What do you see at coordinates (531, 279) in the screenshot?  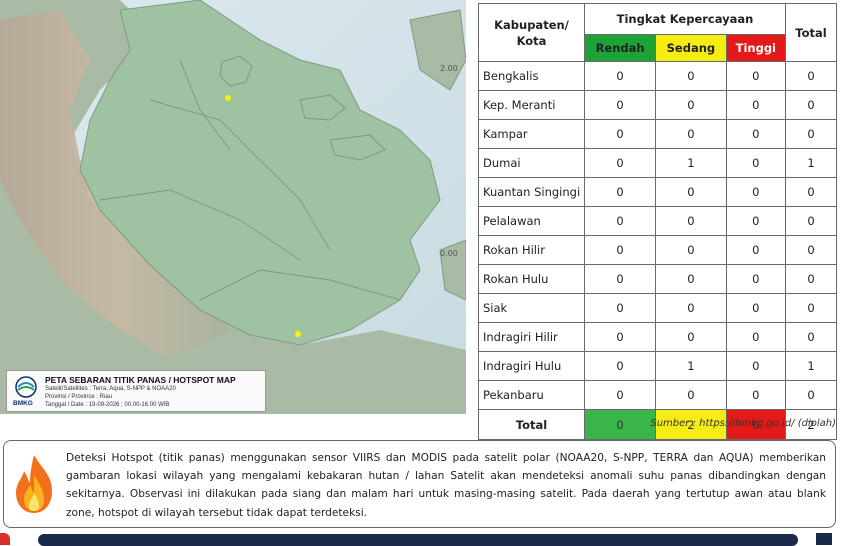 I see `region-name: Rokan Hulu` at bounding box center [531, 279].